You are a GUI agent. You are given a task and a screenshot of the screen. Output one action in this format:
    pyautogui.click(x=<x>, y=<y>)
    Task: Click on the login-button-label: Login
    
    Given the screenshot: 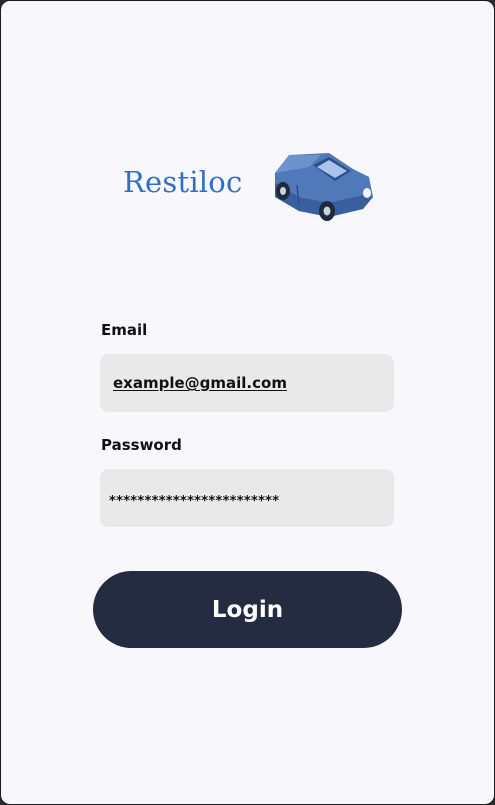 What is the action you would take?
    pyautogui.click(x=247, y=609)
    